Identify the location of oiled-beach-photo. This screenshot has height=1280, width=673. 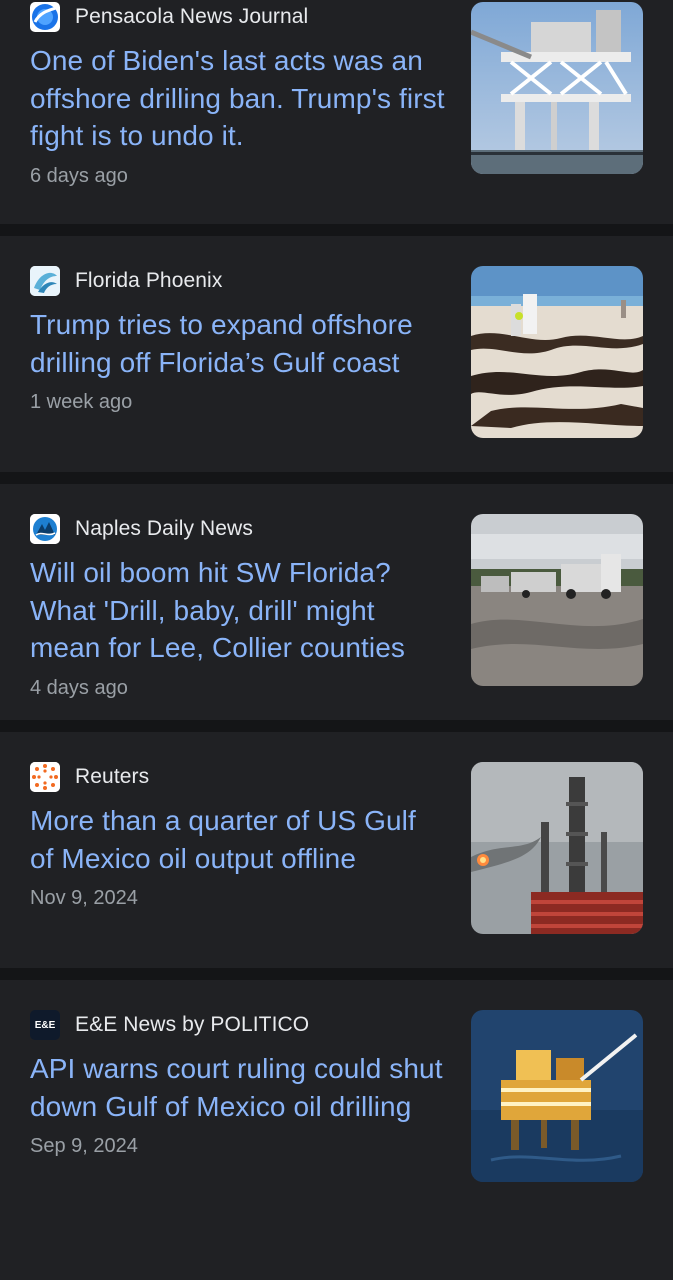
(557, 352).